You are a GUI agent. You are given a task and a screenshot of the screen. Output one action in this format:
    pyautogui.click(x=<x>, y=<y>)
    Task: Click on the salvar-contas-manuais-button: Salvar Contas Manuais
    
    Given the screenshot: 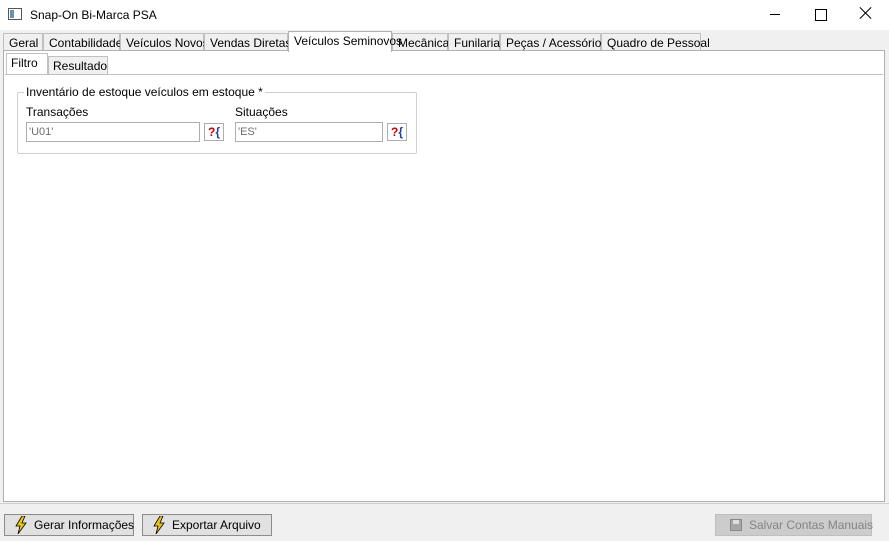 What is the action you would take?
    pyautogui.click(x=794, y=525)
    